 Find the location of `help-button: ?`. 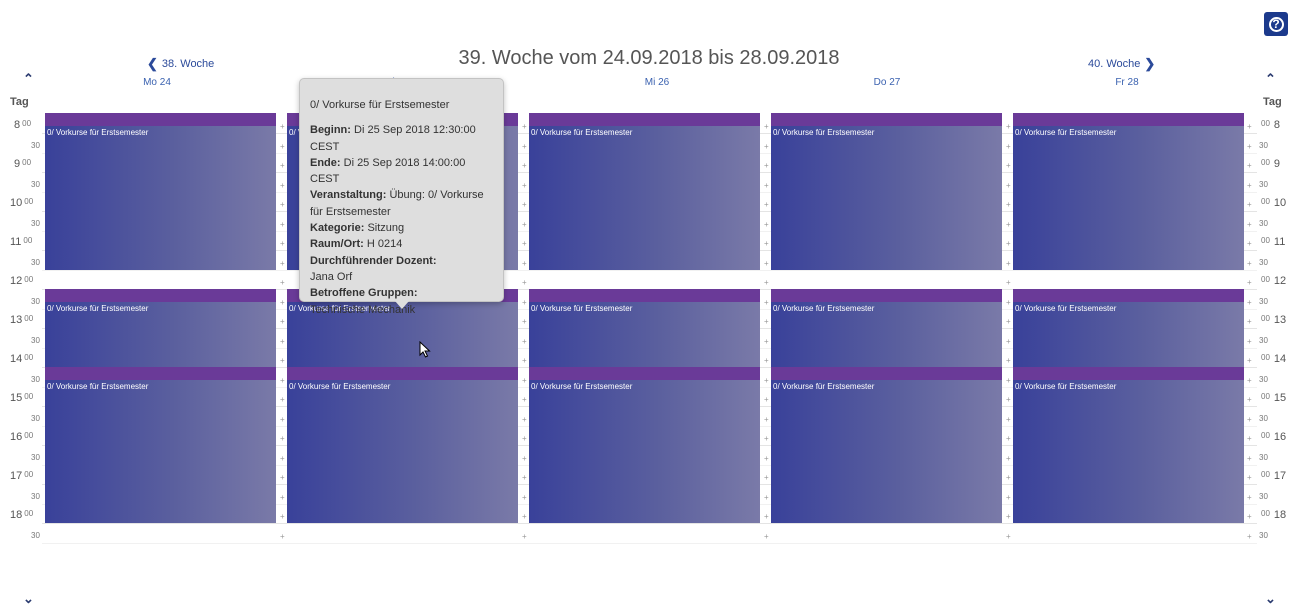

help-button: ? is located at coordinates (1276, 24).